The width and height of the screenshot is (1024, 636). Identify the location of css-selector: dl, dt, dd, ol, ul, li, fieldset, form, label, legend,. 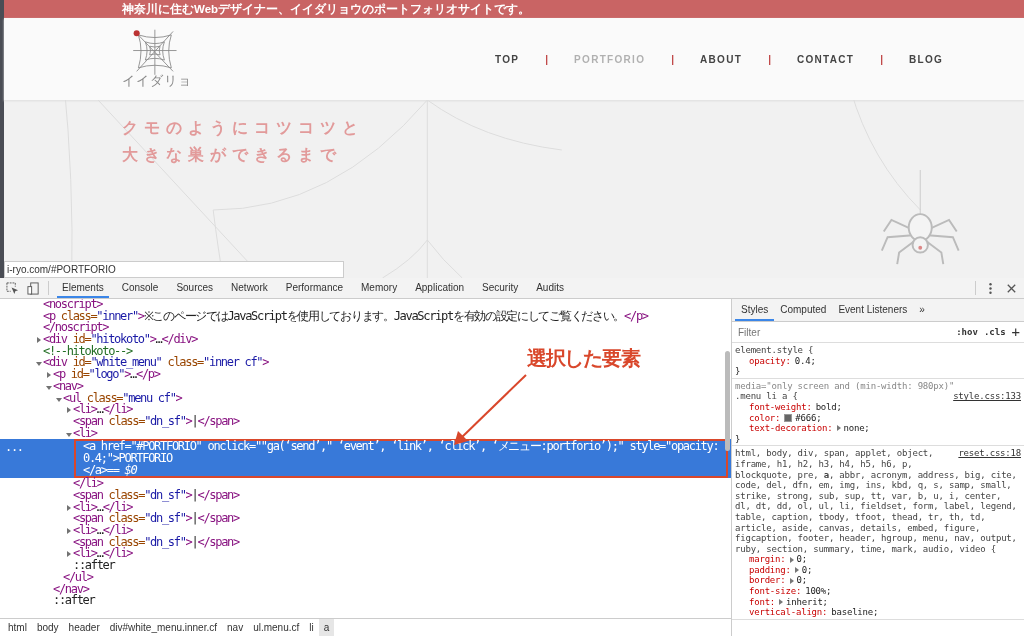
(876, 506).